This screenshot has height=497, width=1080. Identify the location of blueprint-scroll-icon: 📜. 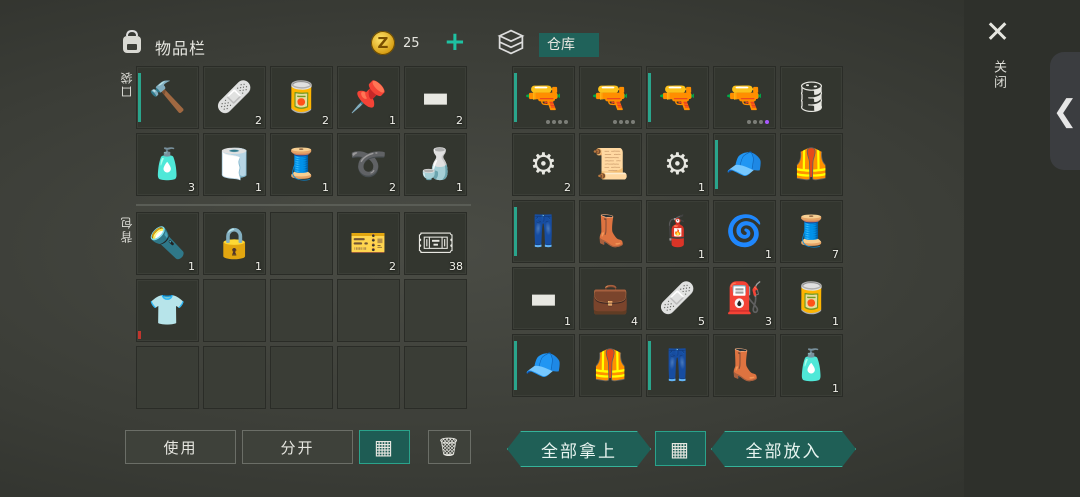
(610, 164).